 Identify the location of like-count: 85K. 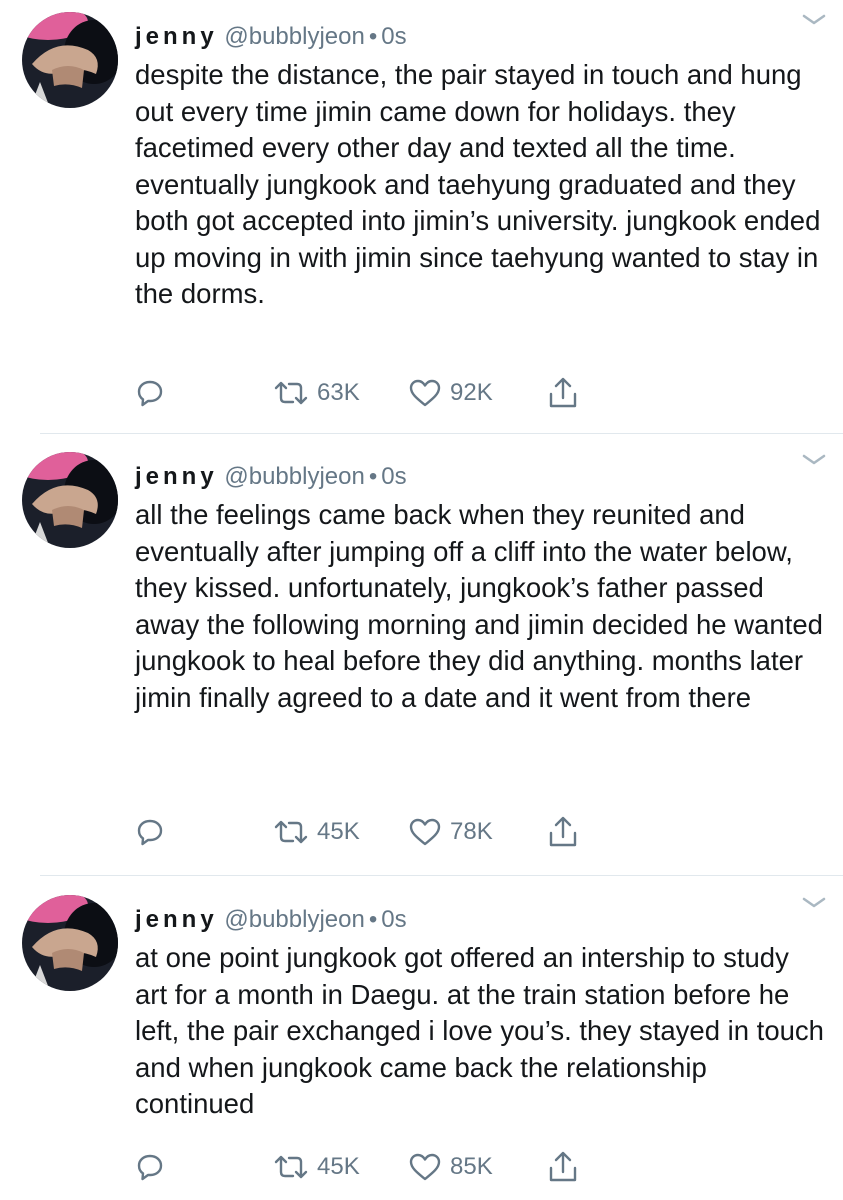
(471, 1166).